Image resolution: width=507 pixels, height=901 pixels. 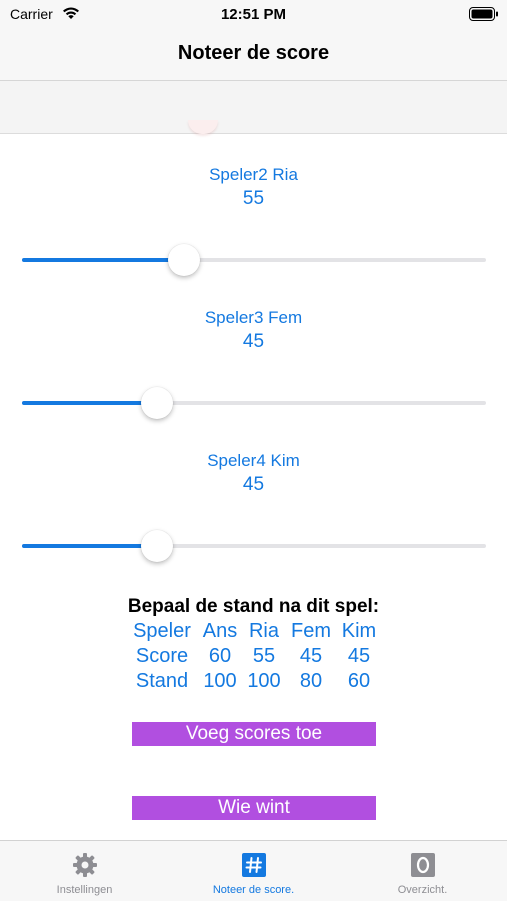 What do you see at coordinates (253, 317) in the screenshot?
I see `player-label: Speler3 Fem` at bounding box center [253, 317].